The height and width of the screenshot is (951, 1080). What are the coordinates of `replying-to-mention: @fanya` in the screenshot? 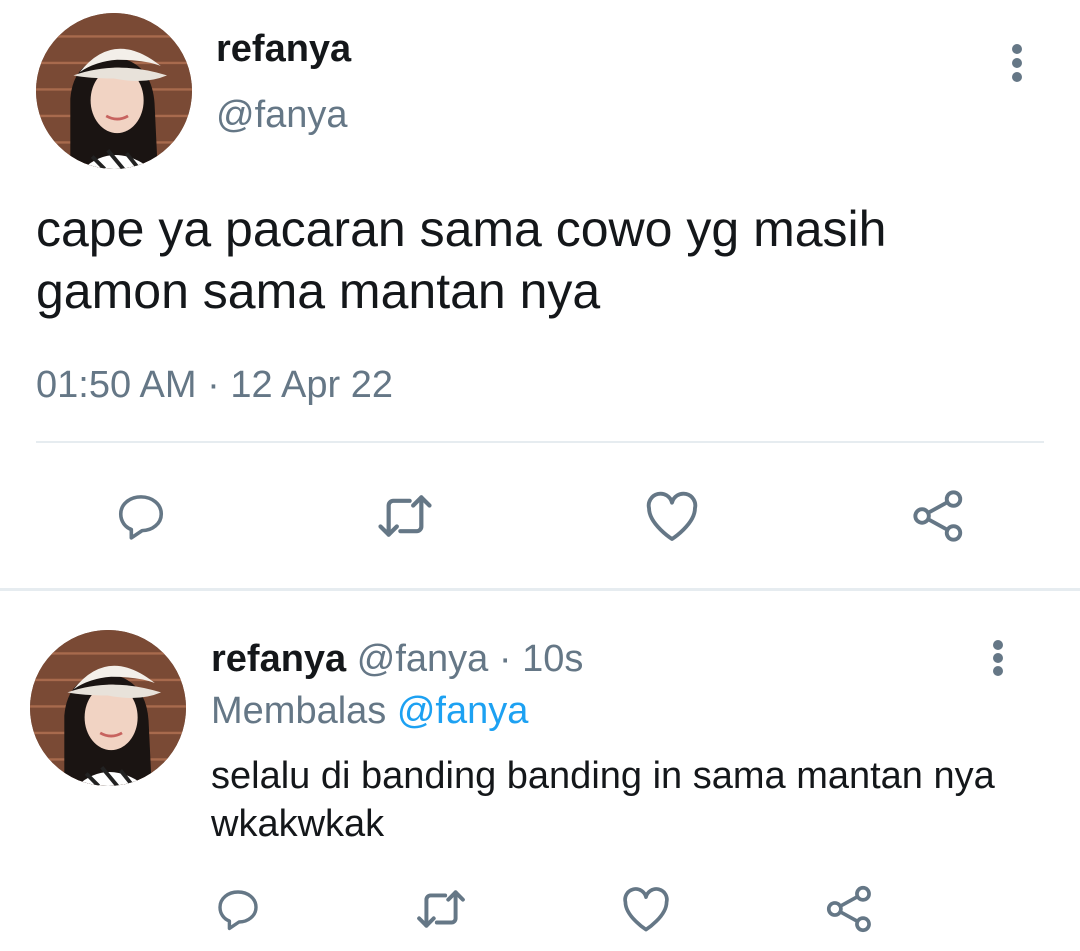 It's located at (463, 711).